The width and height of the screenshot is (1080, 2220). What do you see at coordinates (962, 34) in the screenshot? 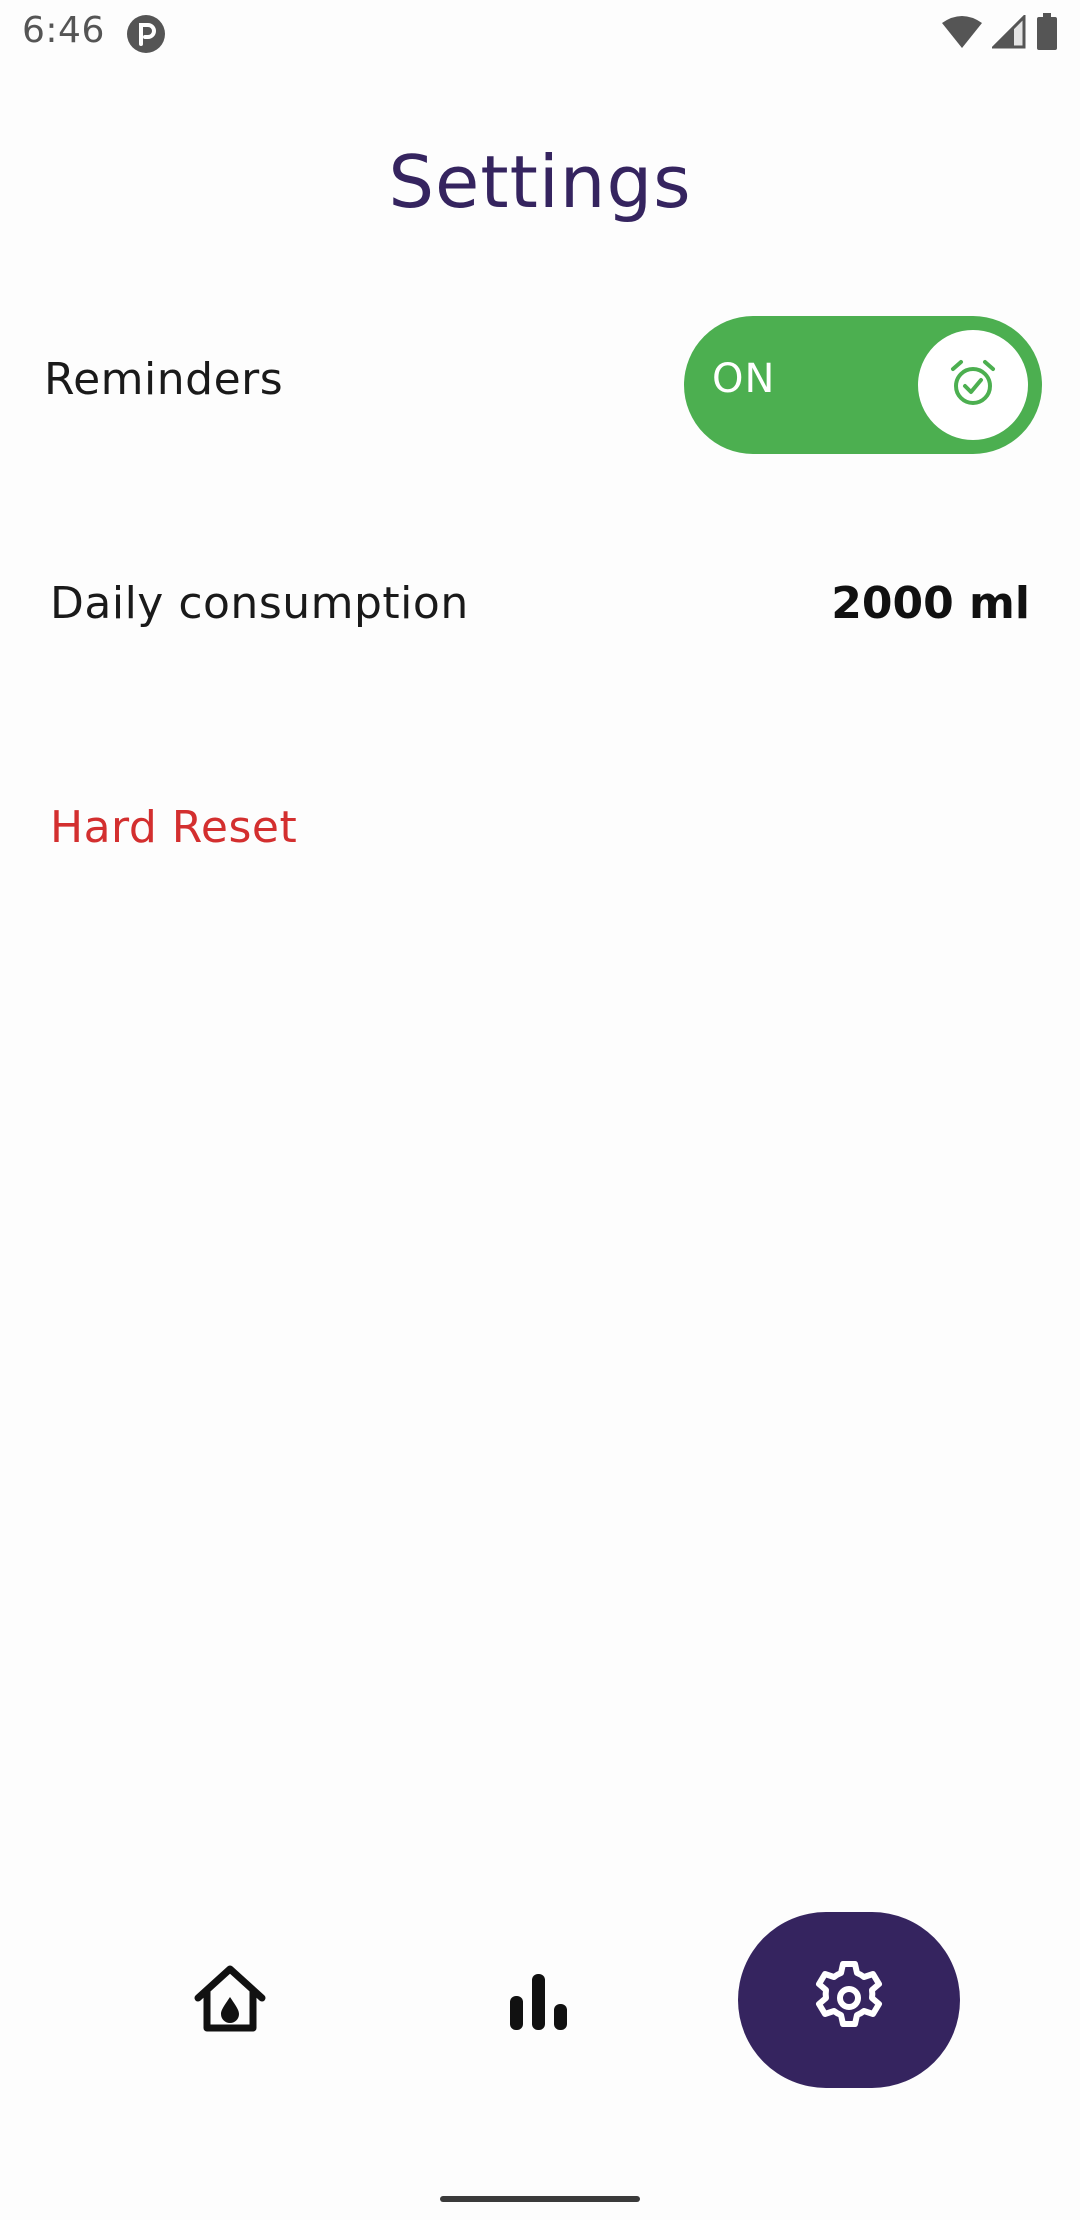
I see `wifi-icon` at bounding box center [962, 34].